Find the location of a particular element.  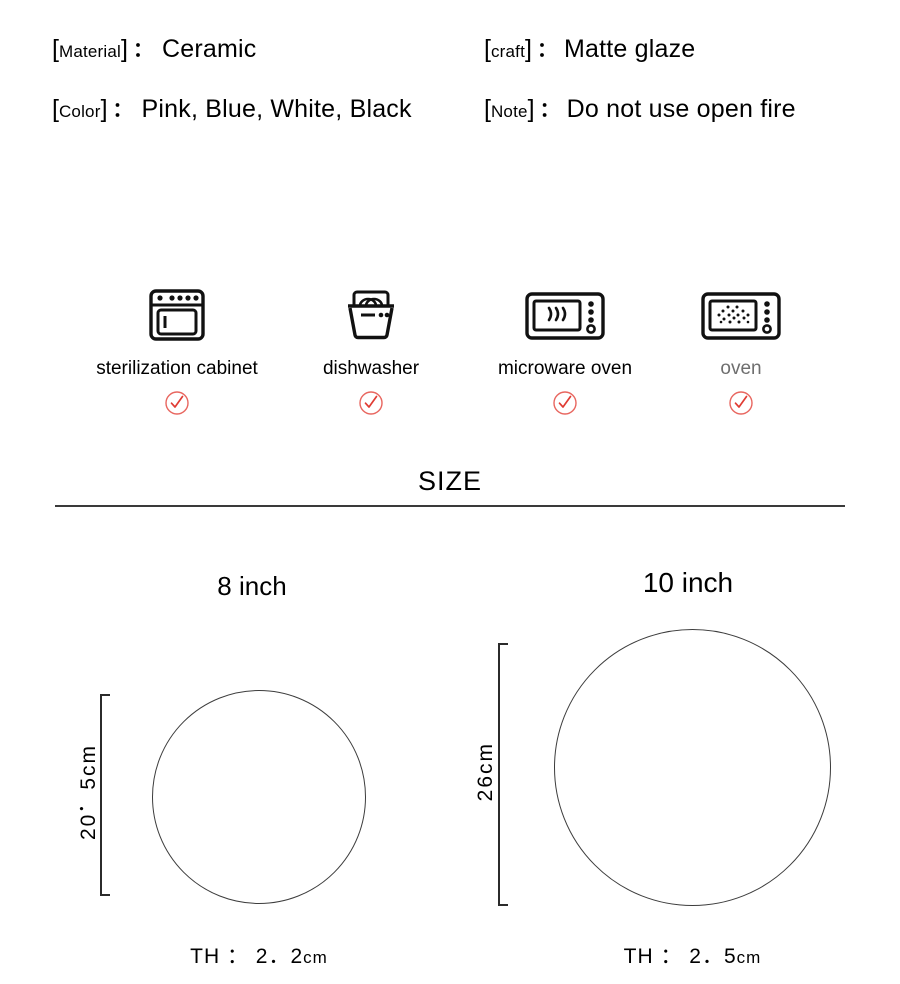

diameter-label-10-inch: 26cm is located at coordinates (485, 772).